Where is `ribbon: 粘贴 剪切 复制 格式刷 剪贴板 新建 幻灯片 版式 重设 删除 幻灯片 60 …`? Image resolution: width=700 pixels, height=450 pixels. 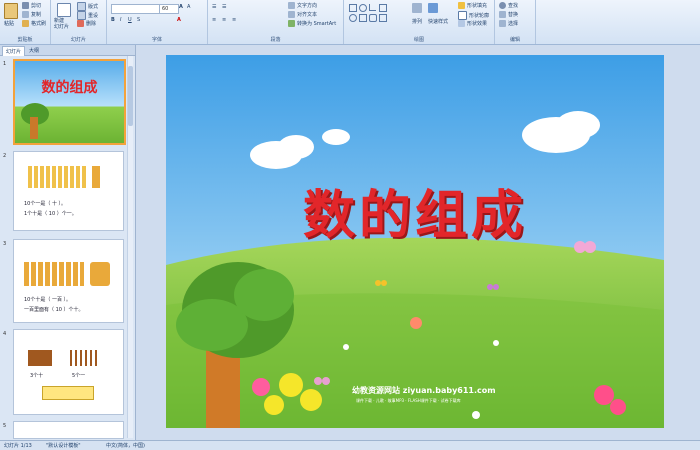
ribbon: 粘贴 剪切 复制 格式刷 剪贴板 新建 幻灯片 版式 重设 删除 幻灯片 60 … is located at coordinates (350, 22).